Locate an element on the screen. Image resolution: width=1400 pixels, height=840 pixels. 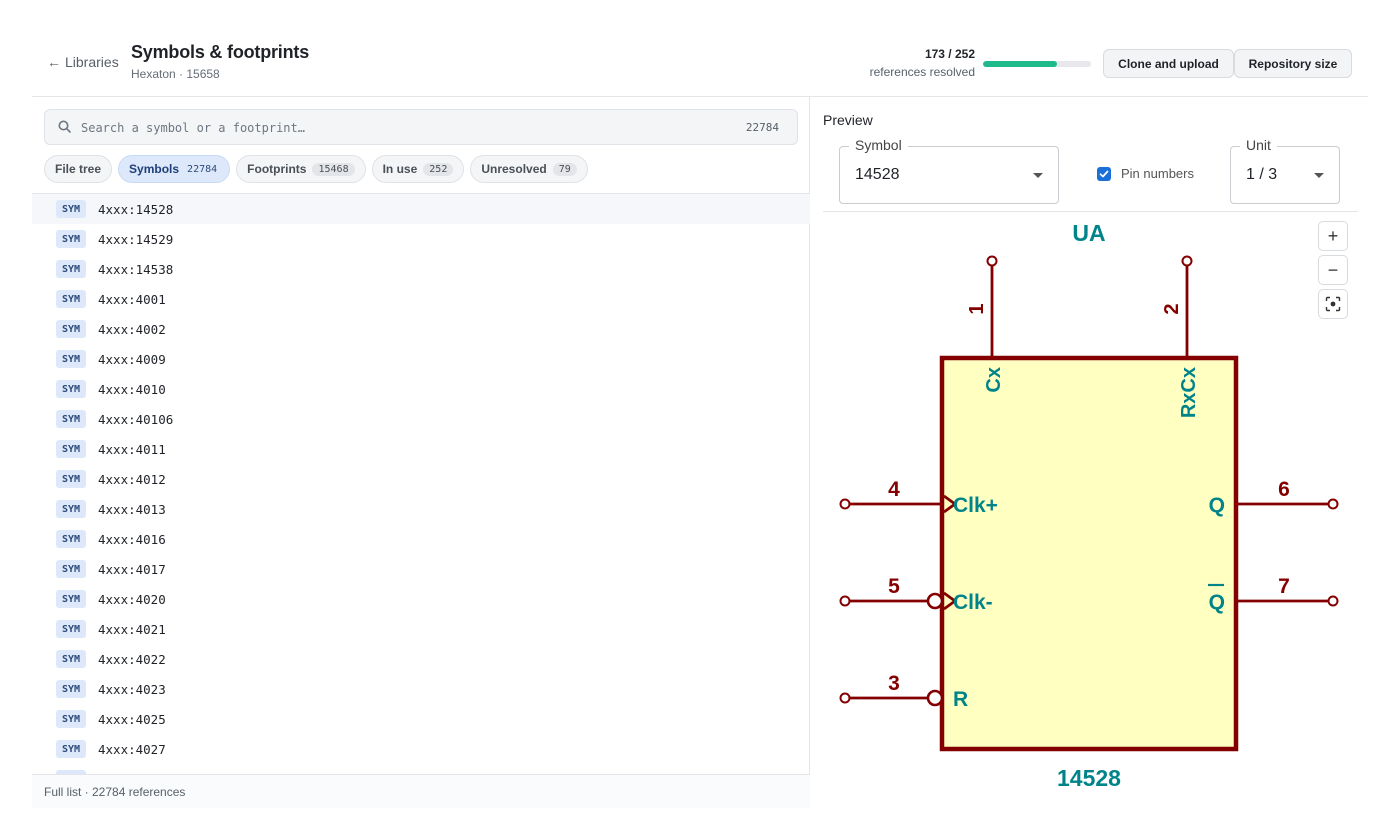
tab-file-tree: File tree is located at coordinates (78, 169).